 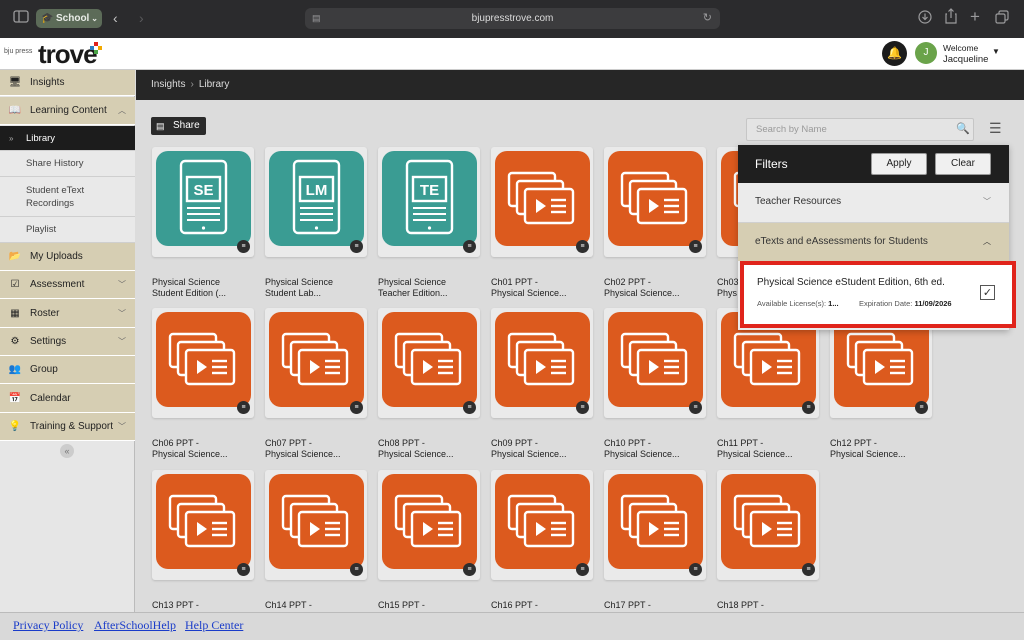 What do you see at coordinates (975, 17) in the screenshot?
I see `new-tab-icon: +` at bounding box center [975, 17].